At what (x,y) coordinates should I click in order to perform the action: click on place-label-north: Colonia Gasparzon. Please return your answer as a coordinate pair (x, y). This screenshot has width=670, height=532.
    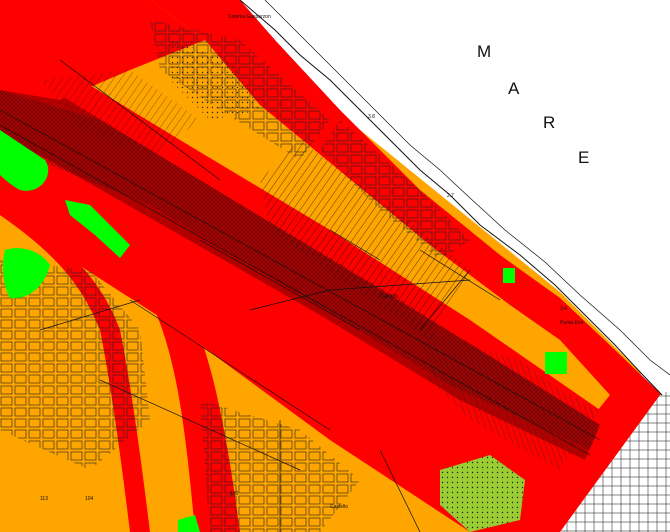
    Looking at the image, I should click on (249, 17).